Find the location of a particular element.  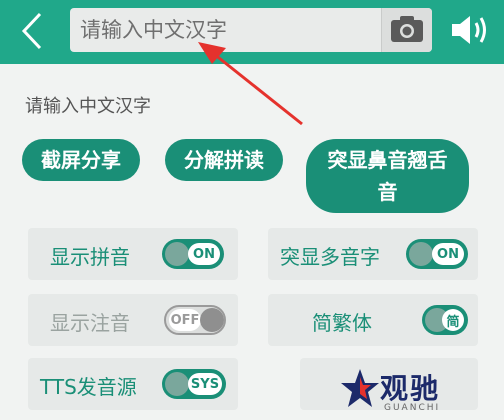

split-read-button: 分解拼读 is located at coordinates (224, 160).